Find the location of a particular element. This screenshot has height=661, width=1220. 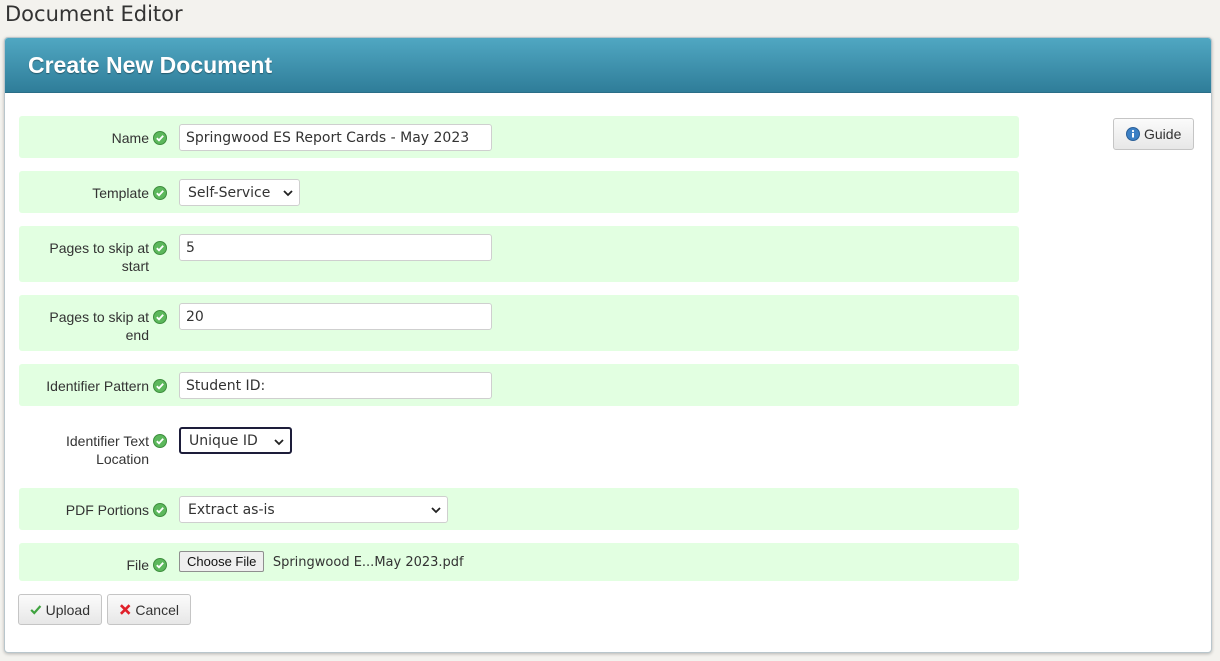

panel-title: Create New Document is located at coordinates (150, 64).